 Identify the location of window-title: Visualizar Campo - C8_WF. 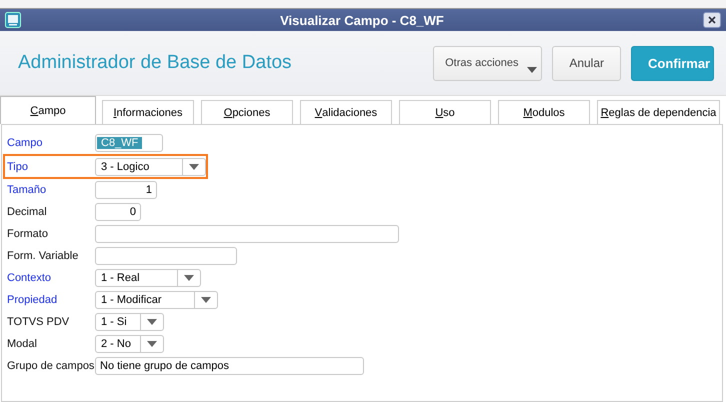
(362, 20).